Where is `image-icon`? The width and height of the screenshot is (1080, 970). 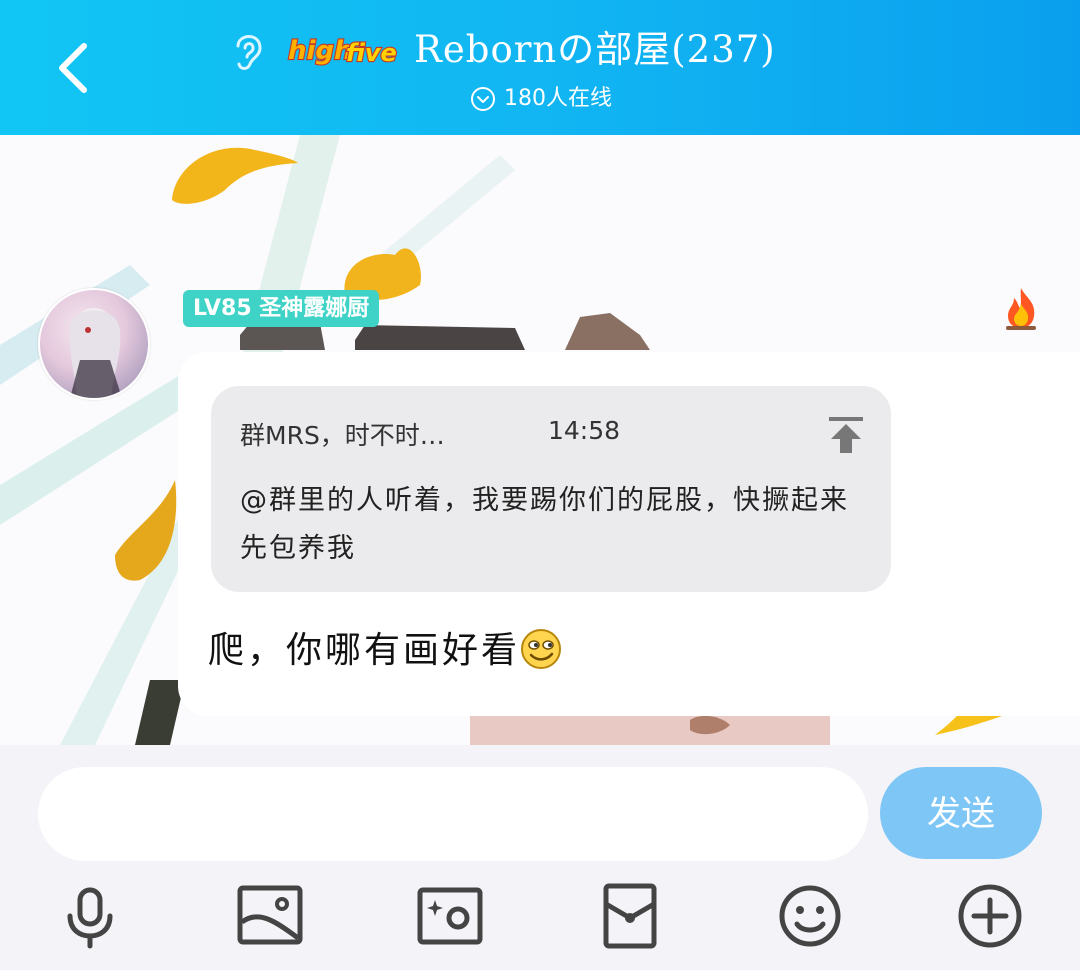 image-icon is located at coordinates (270, 916).